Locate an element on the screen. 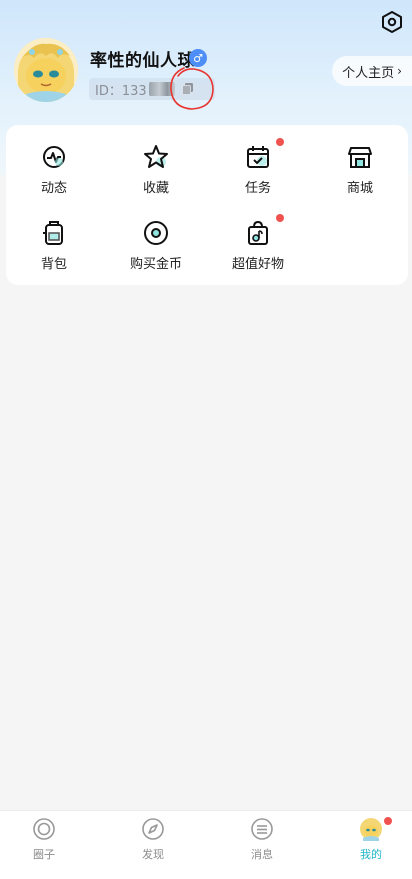 The image size is (412, 879). nav-tab-messages: 消息 is located at coordinates (262, 842).